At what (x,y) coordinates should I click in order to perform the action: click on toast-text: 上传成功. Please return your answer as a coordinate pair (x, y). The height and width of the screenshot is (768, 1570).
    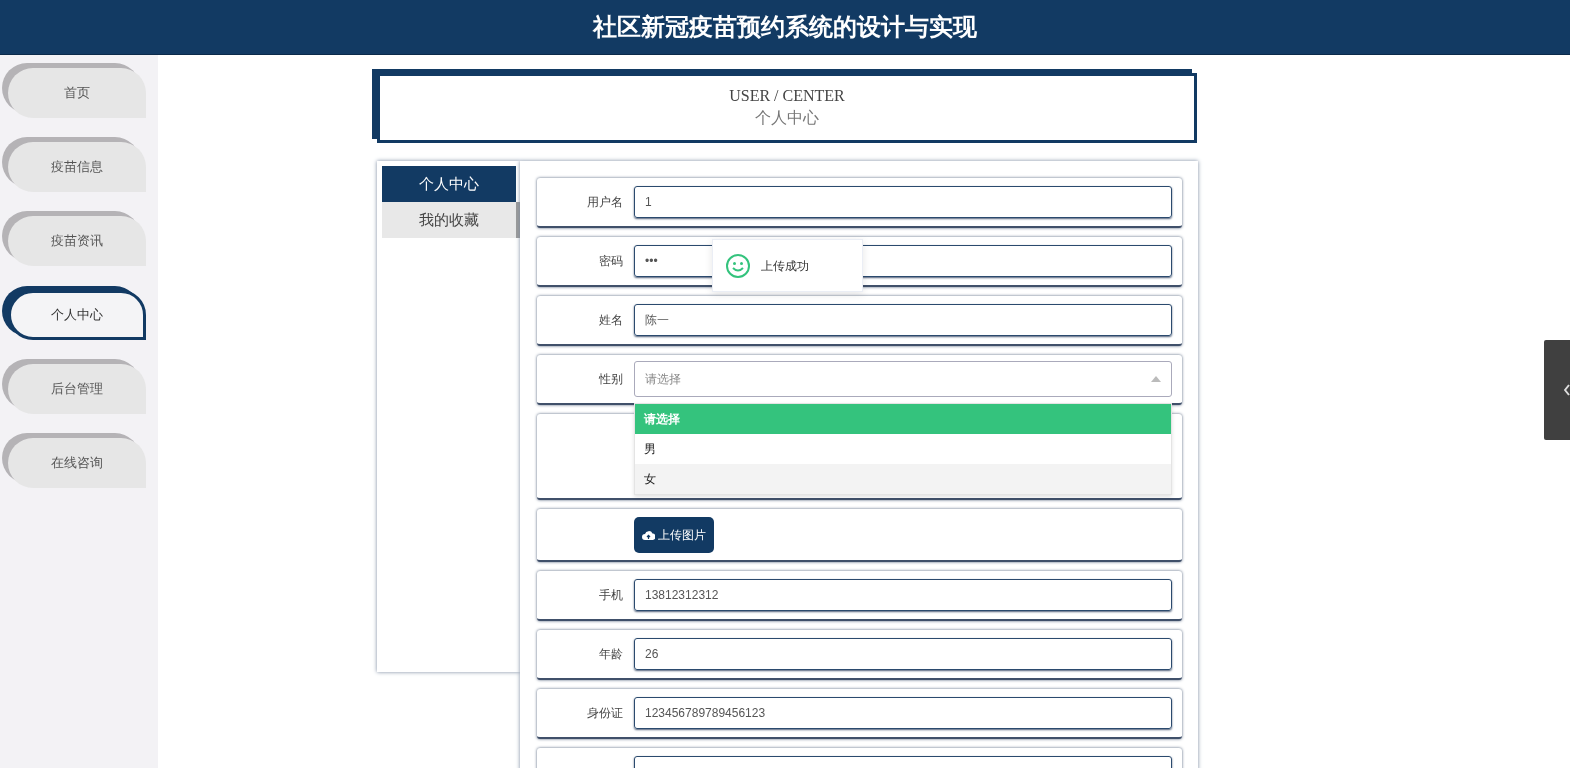
    Looking at the image, I should click on (785, 266).